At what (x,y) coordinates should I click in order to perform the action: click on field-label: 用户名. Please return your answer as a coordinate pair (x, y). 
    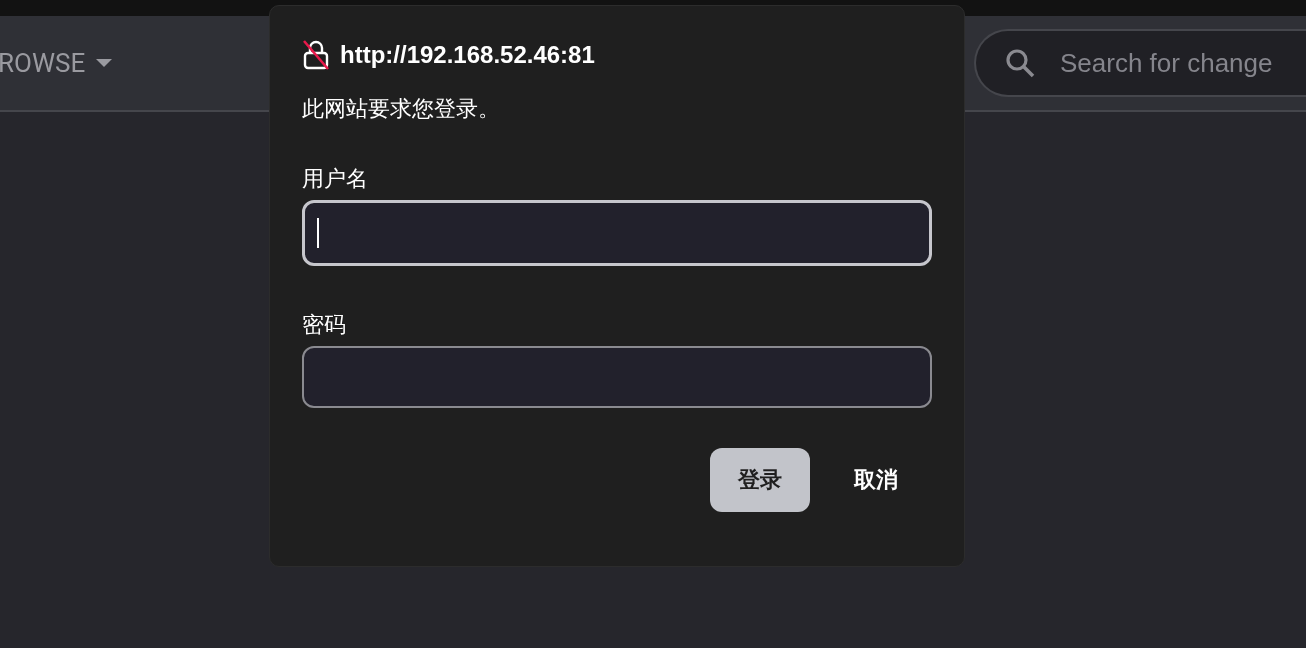
    Looking at the image, I should click on (335, 179).